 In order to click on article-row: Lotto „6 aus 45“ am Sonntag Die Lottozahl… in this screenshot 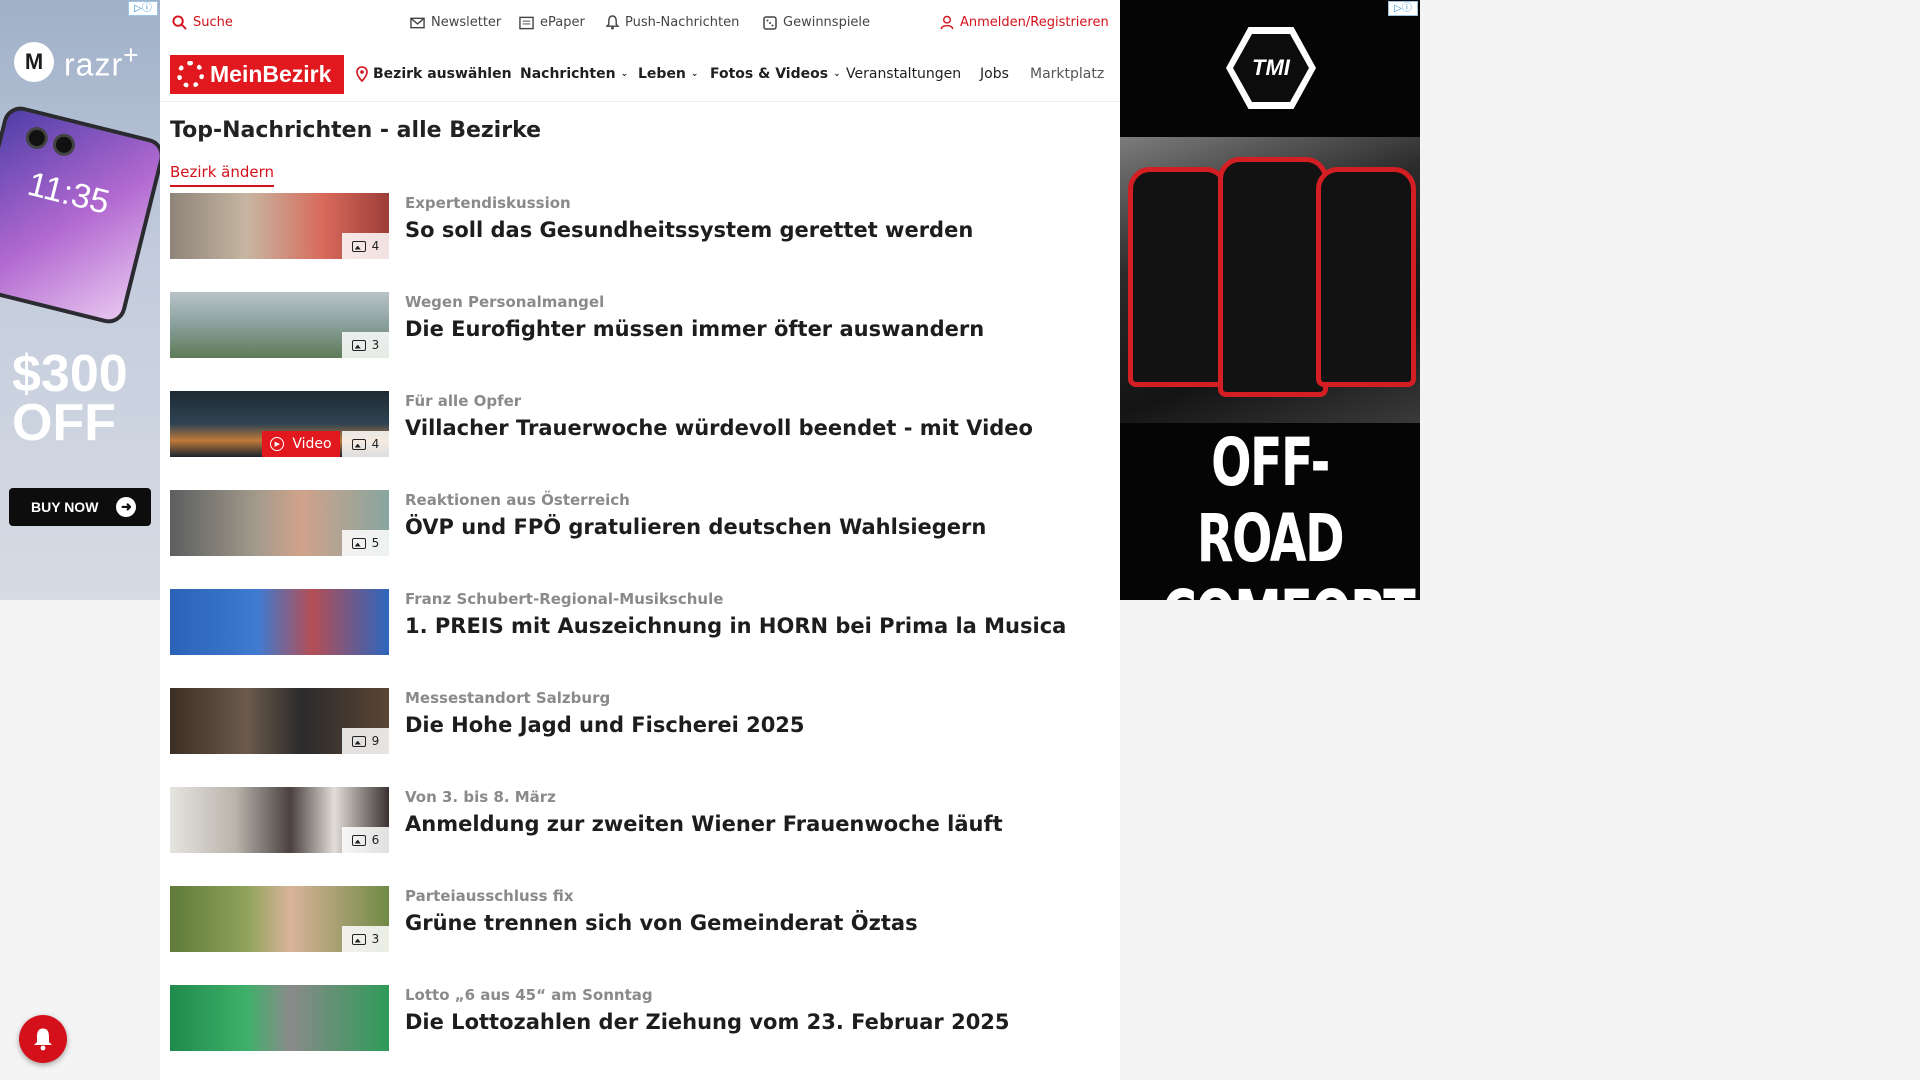, I will do `click(640, 1019)`.